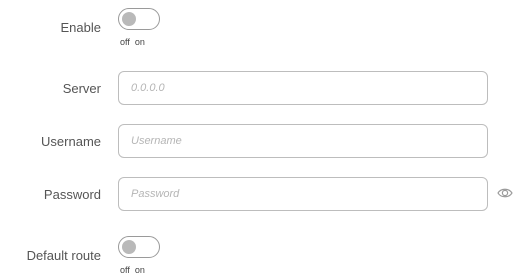 The width and height of the screenshot is (513, 278). Describe the element at coordinates (303, 88) in the screenshot. I see `server-input` at that location.